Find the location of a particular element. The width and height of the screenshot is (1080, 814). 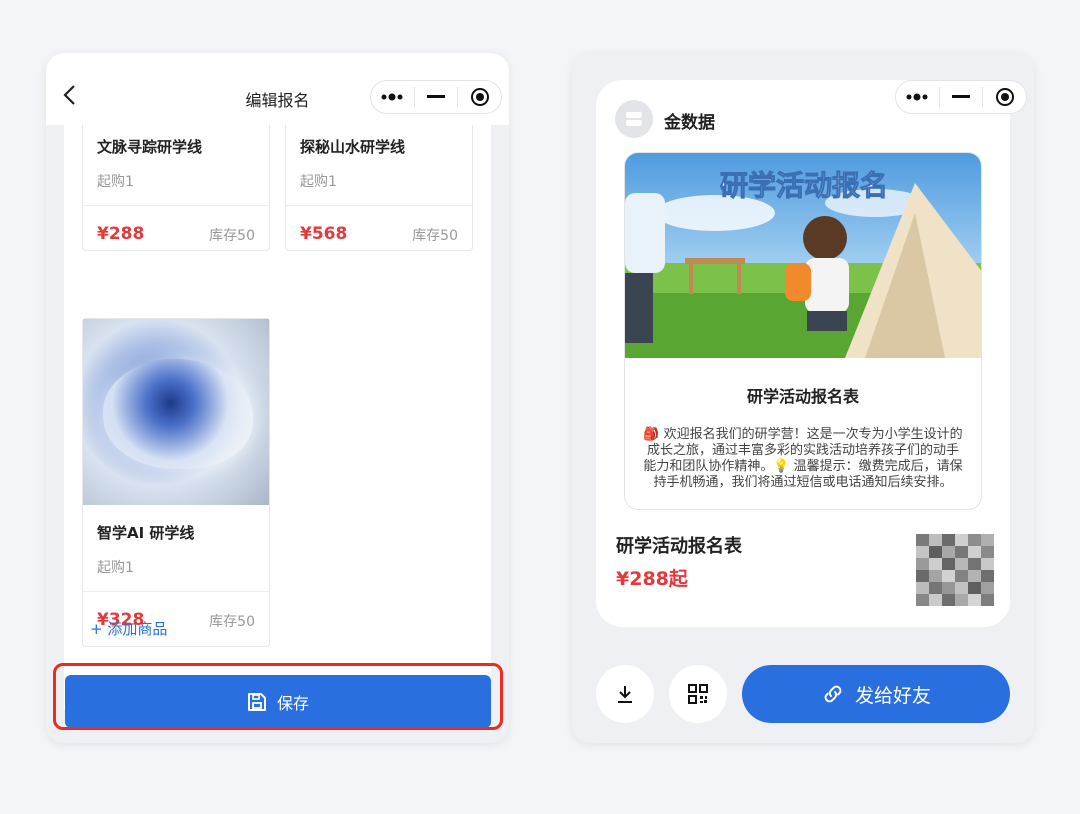

link-icon is located at coordinates (833, 694).